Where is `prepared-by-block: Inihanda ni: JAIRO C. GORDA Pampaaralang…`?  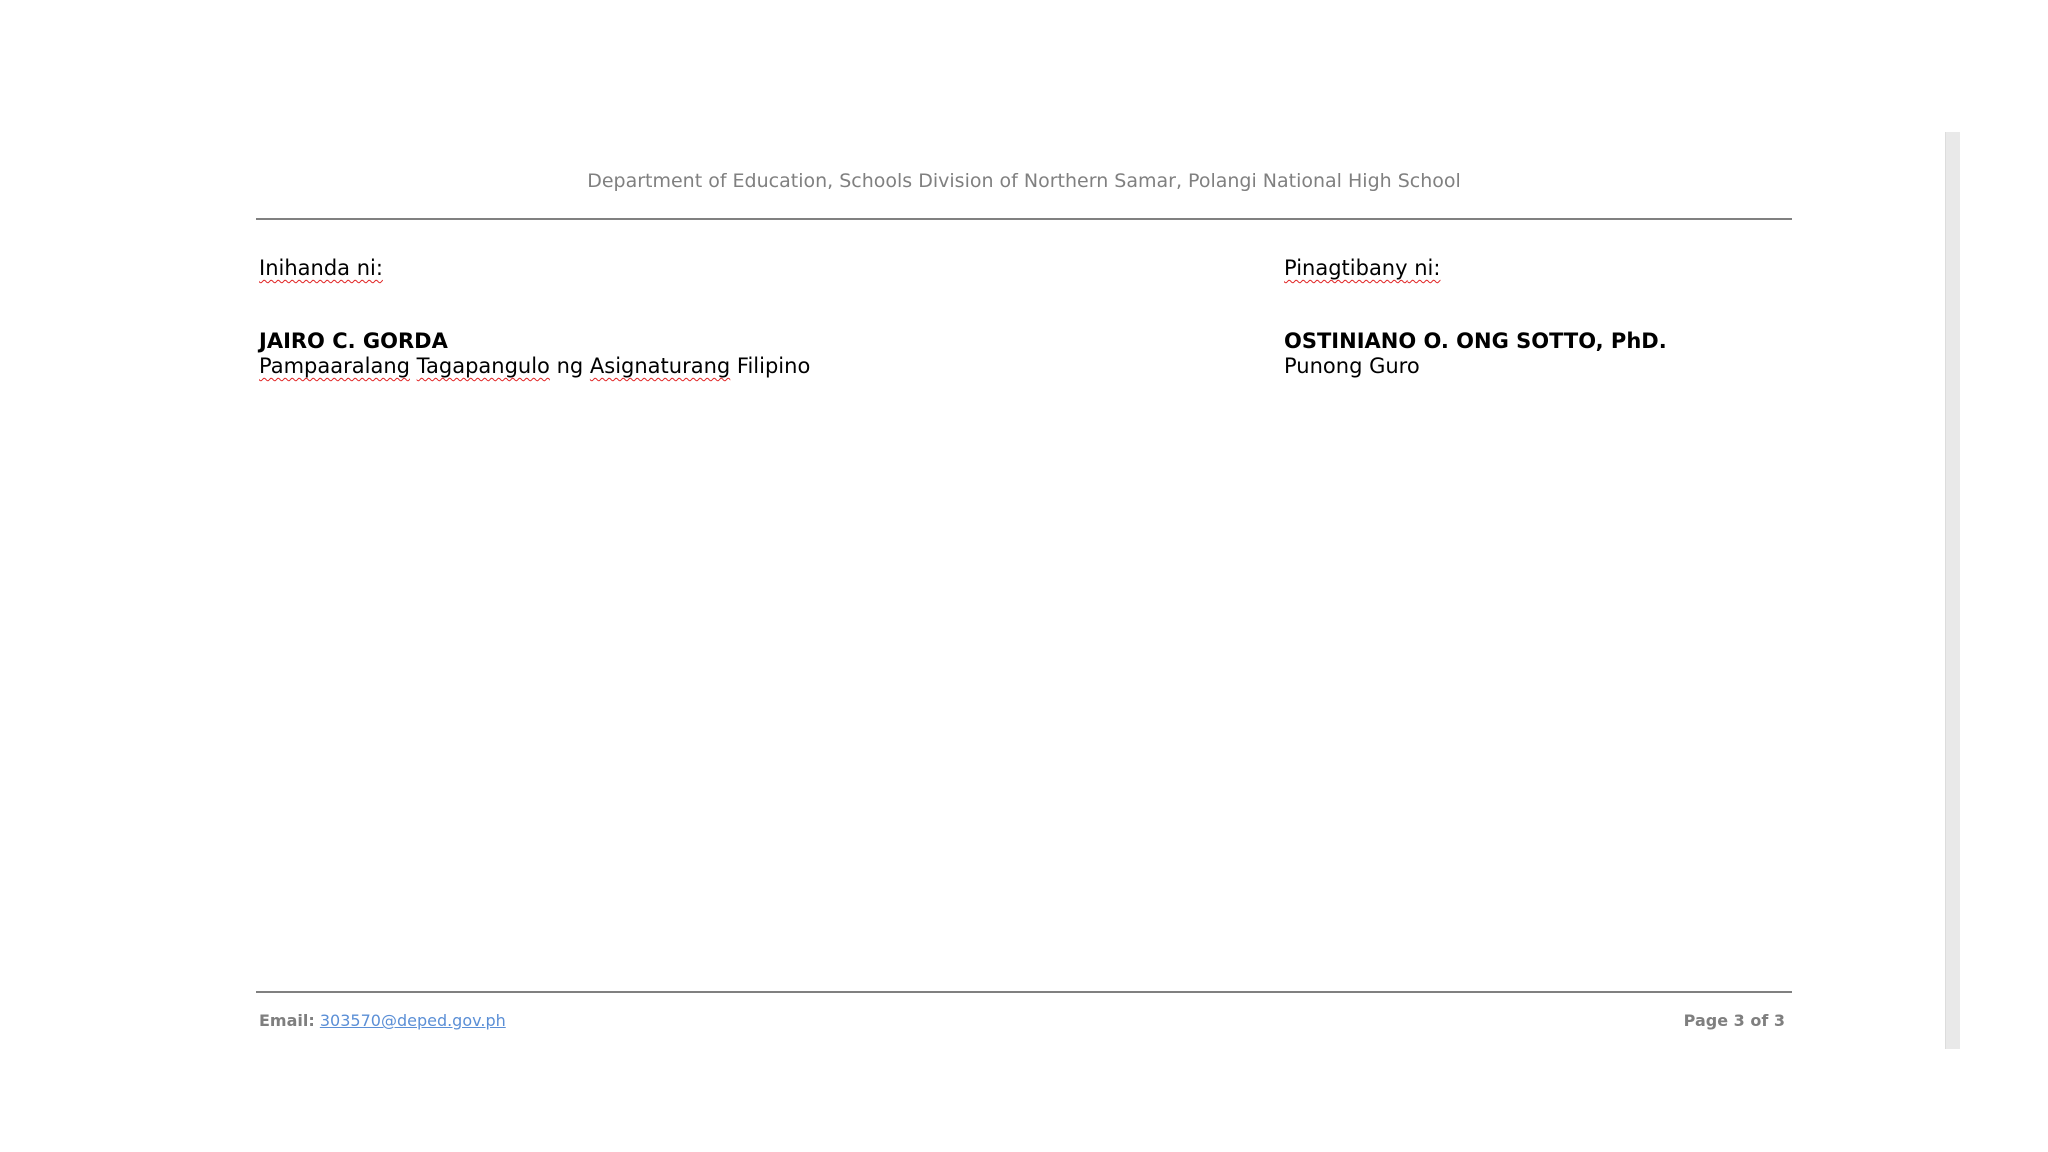 prepared-by-block: Inihanda ni: JAIRO C. GORDA Pampaaralang… is located at coordinates (534, 317).